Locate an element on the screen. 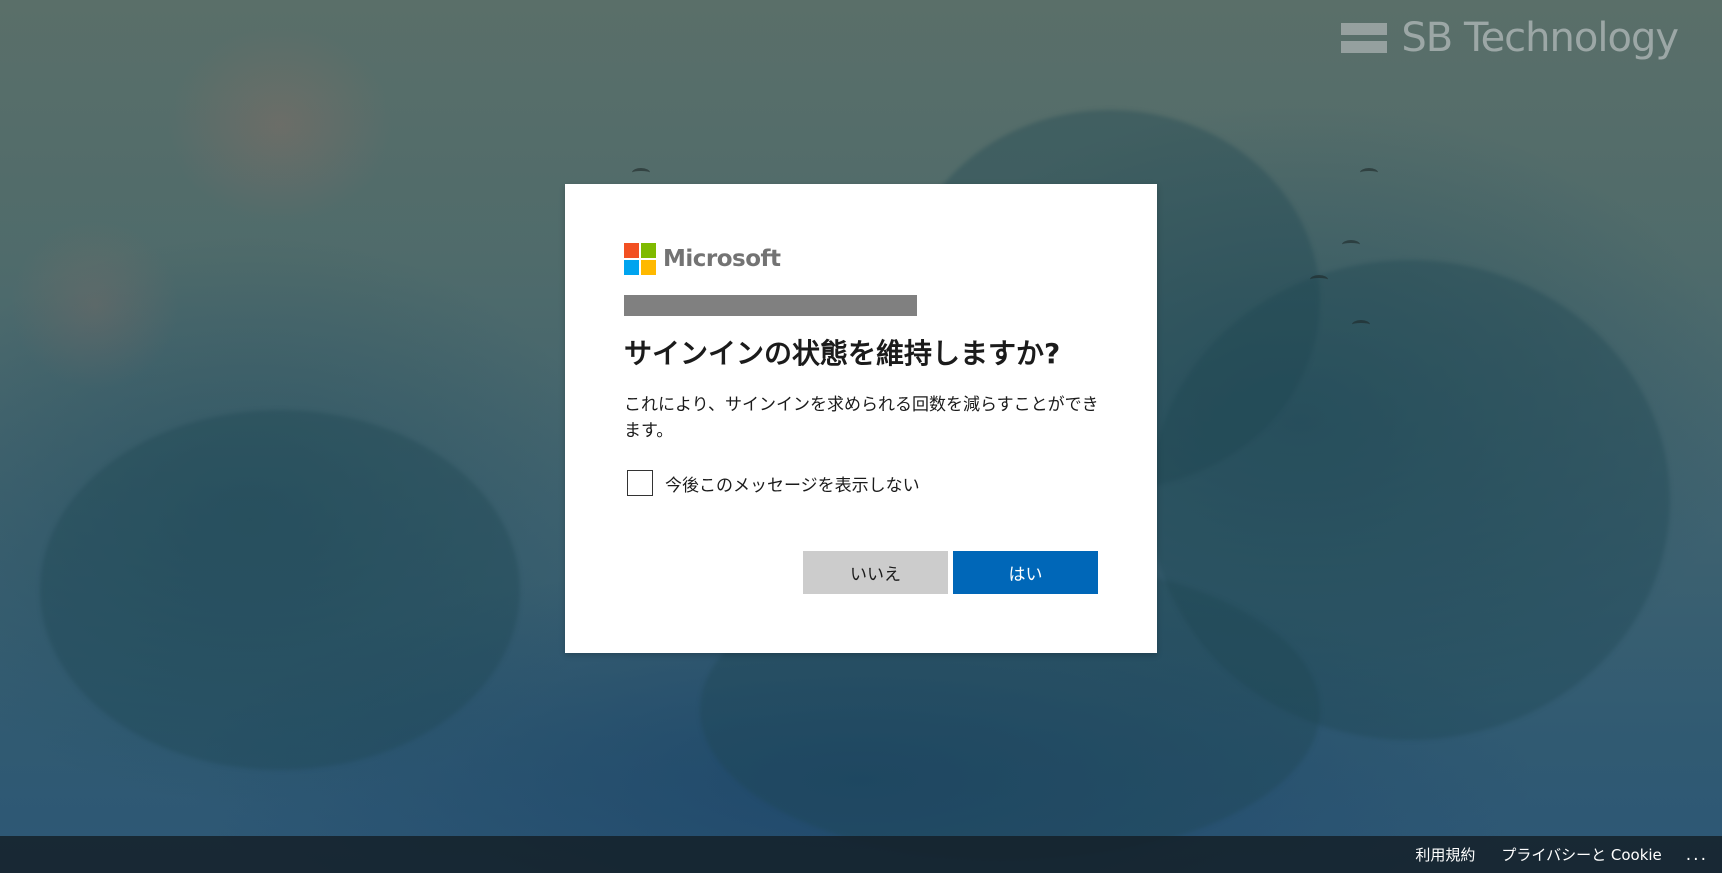 The image size is (1722, 873). sb-technology-logo: SB Technology is located at coordinates (1510, 38).